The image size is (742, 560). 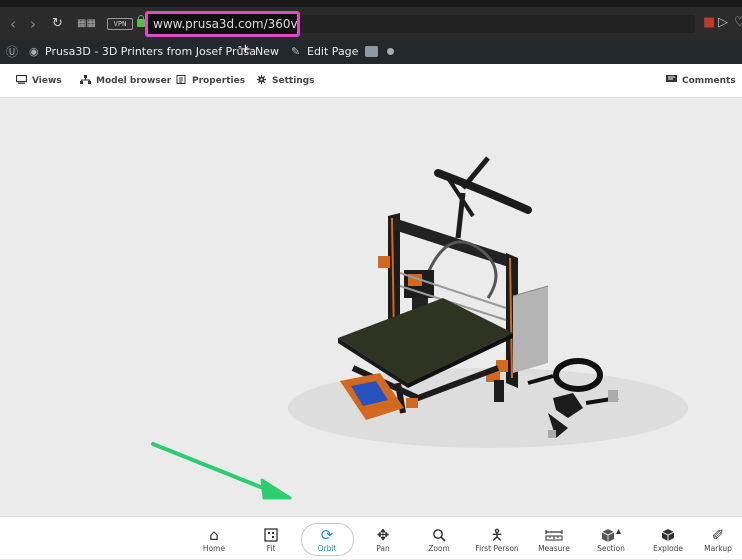 I want to click on section-button: Section, so click(x=611, y=538).